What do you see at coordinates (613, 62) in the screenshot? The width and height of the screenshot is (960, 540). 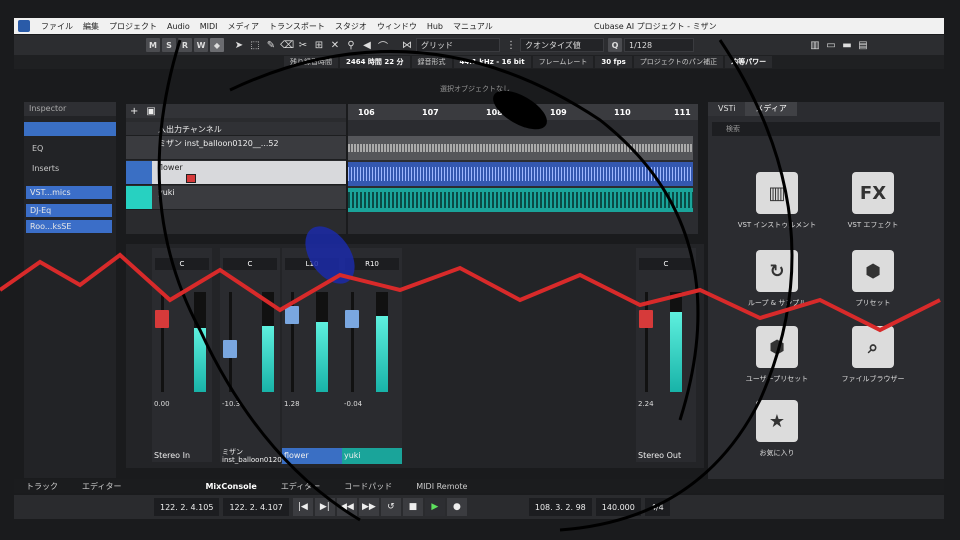 I see `frame-rate-value: 30 fps` at bounding box center [613, 62].